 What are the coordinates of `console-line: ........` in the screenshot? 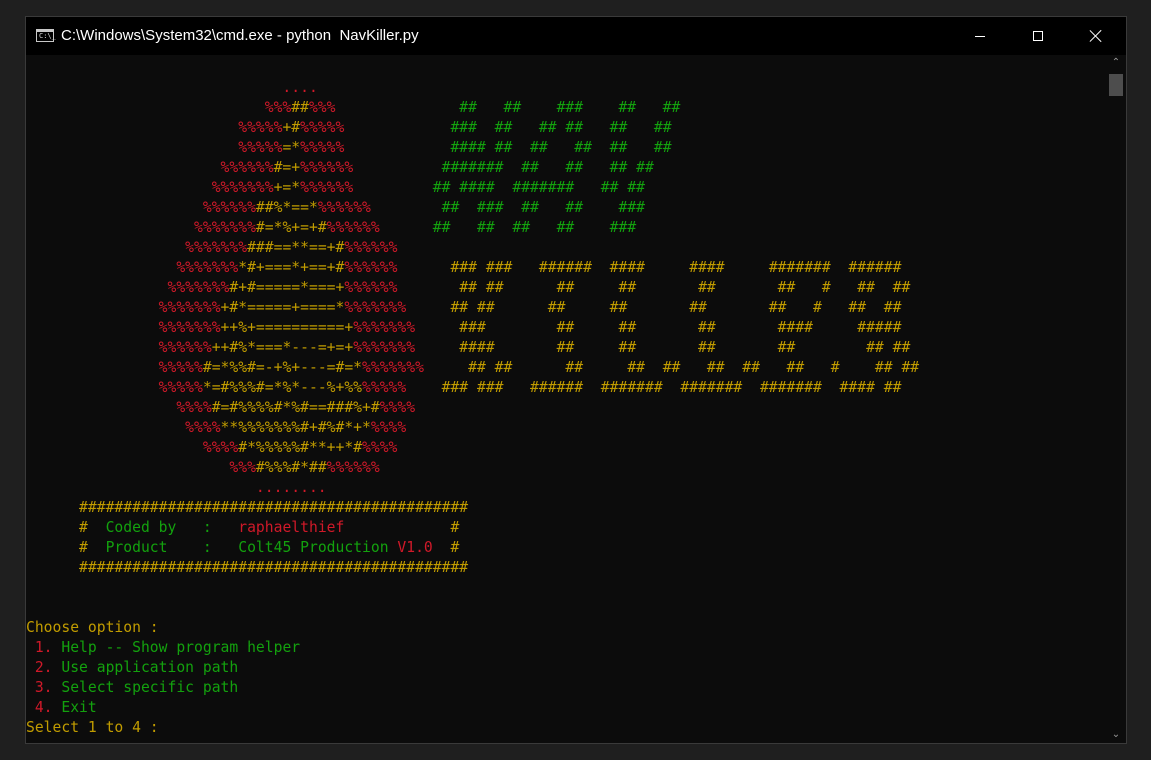 It's located at (472, 488).